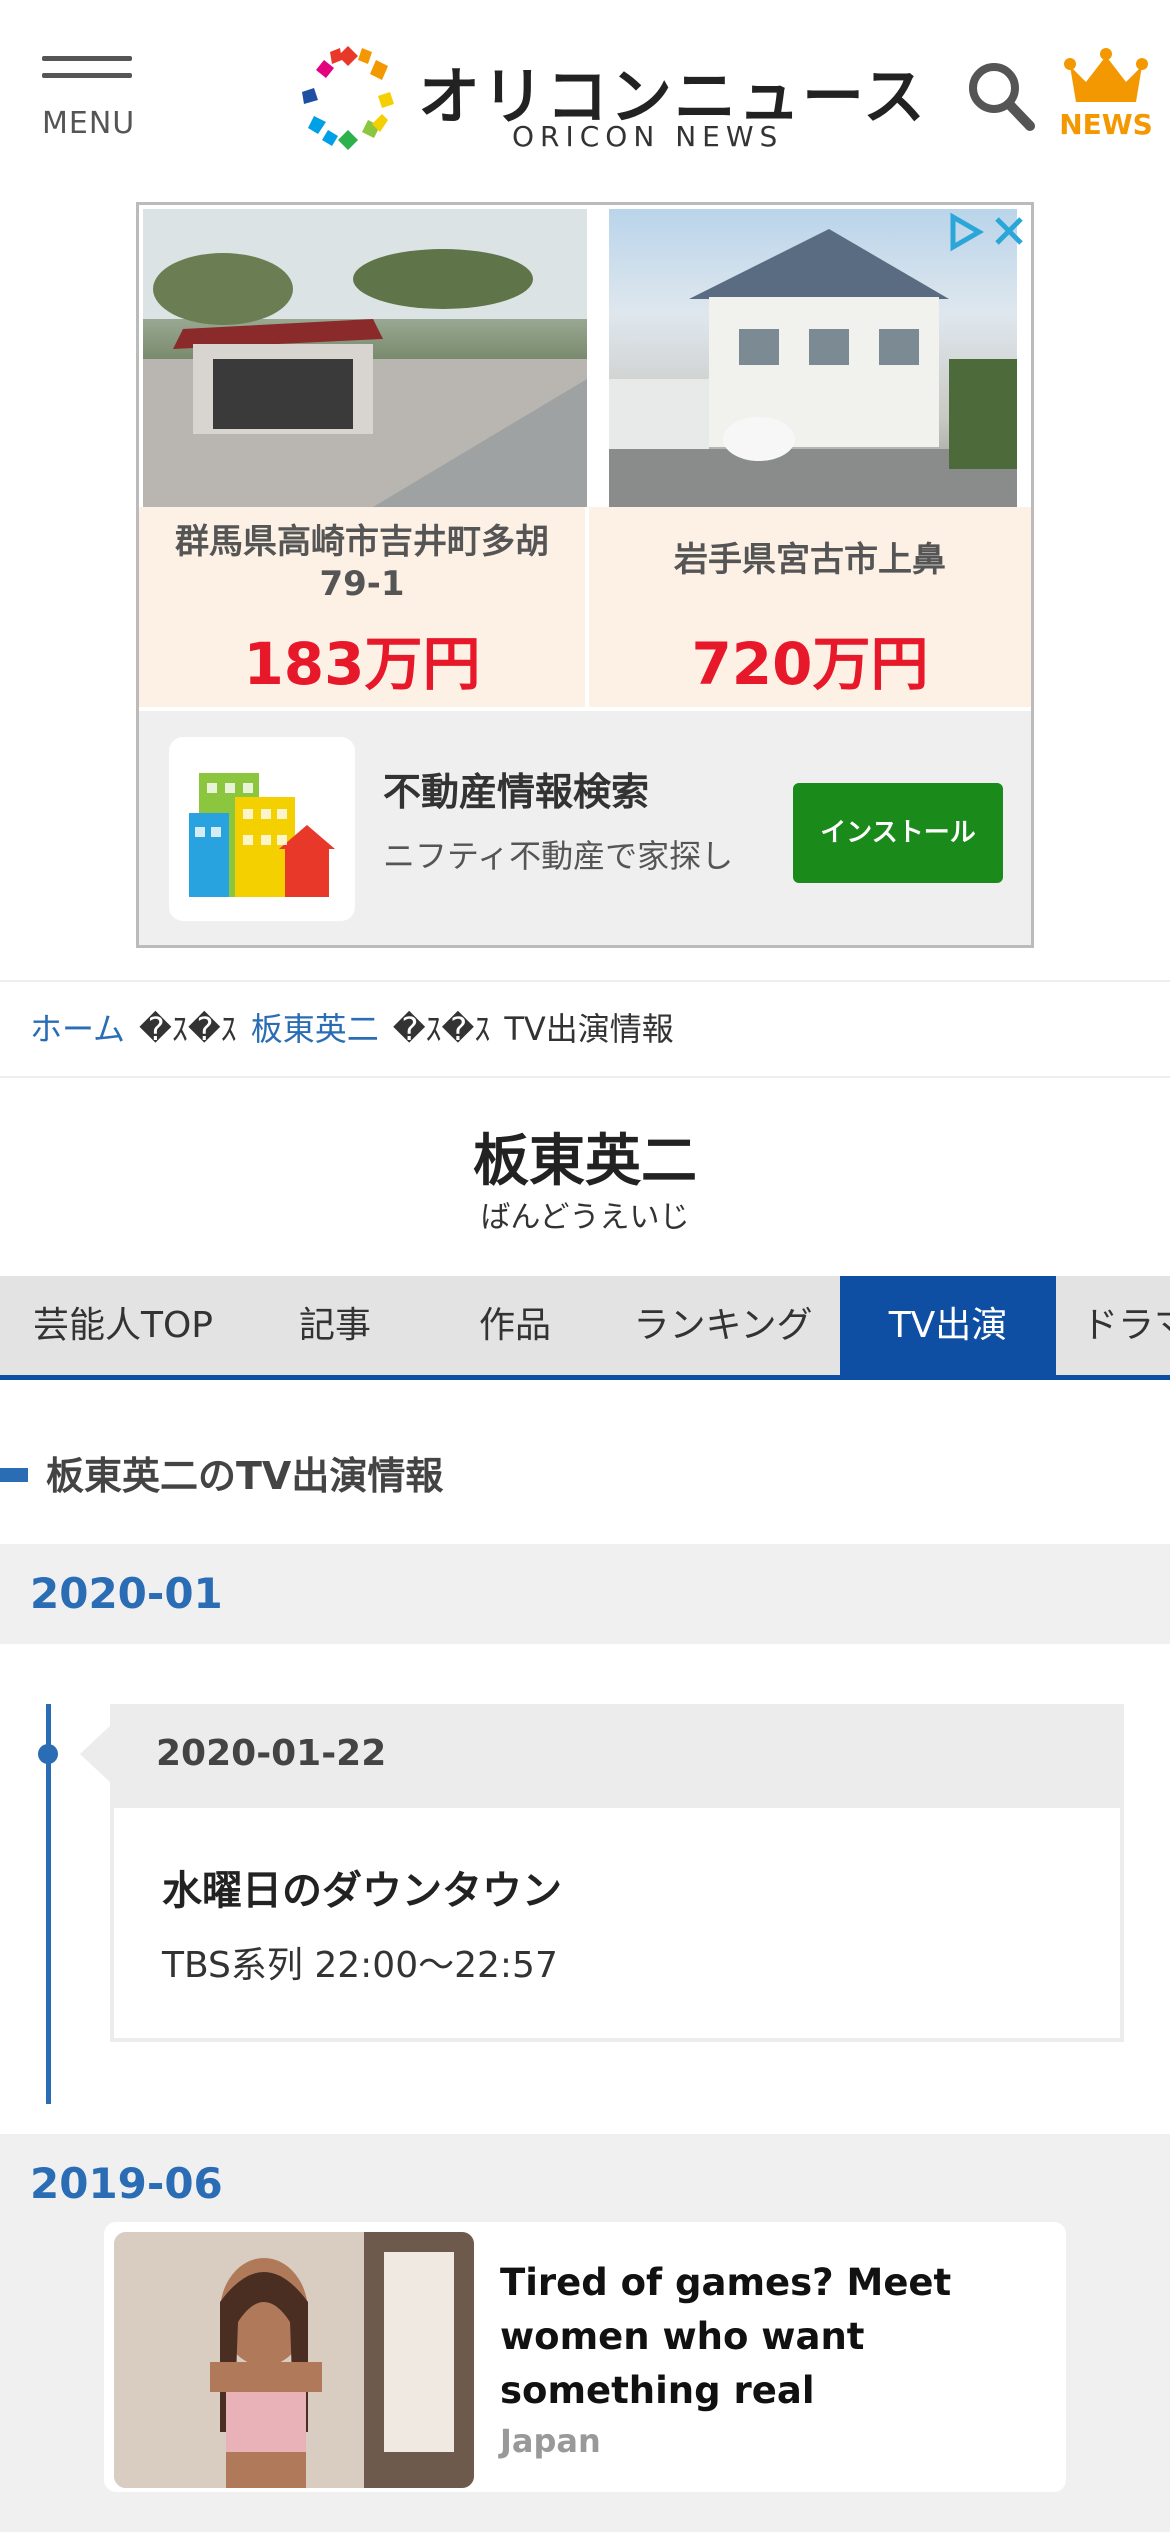 The image size is (1170, 2532). Describe the element at coordinates (362, 664) in the screenshot. I see `ad-listing-price: 183万円` at that location.